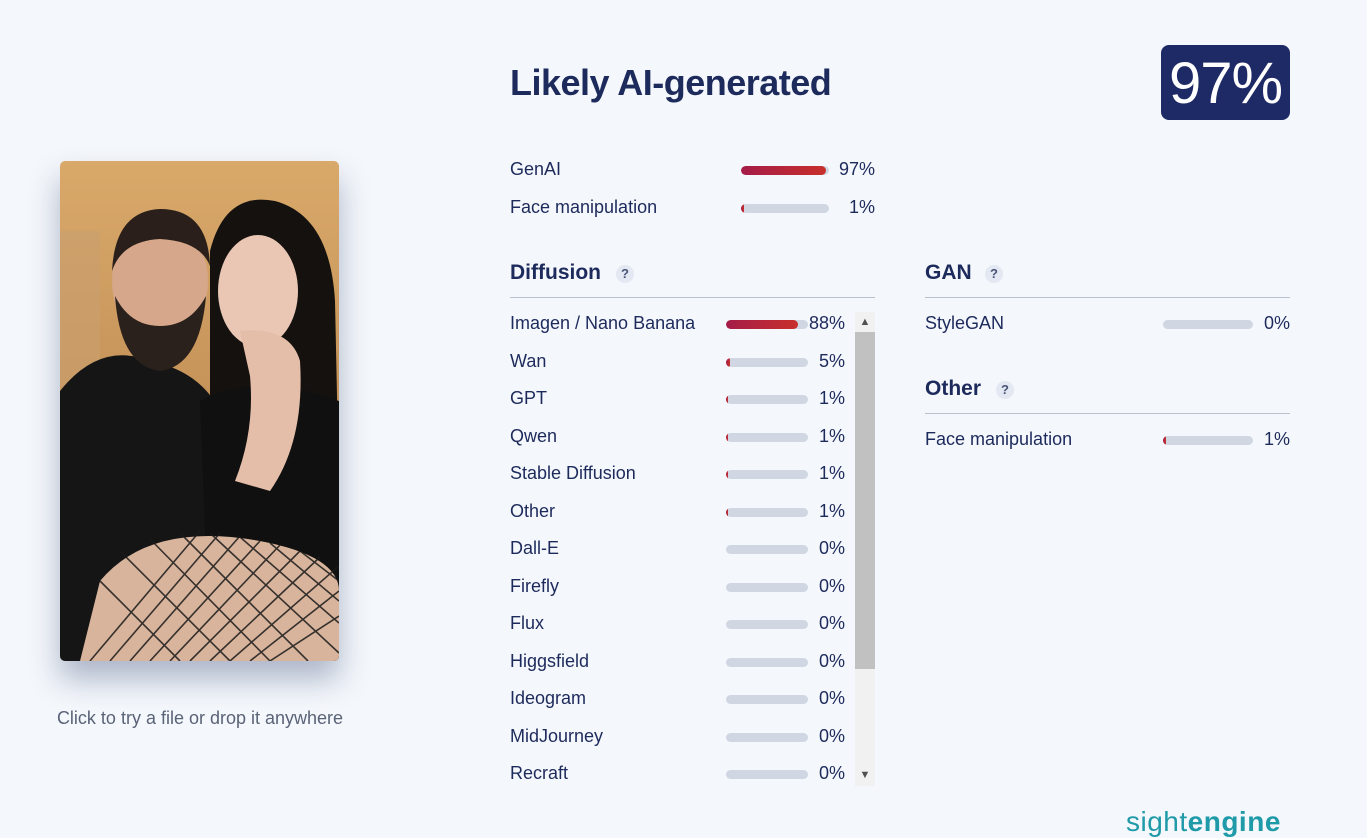 This screenshot has height=838, width=1367. Describe the element at coordinates (1005, 390) in the screenshot. I see `other-help-icon: ?` at that location.